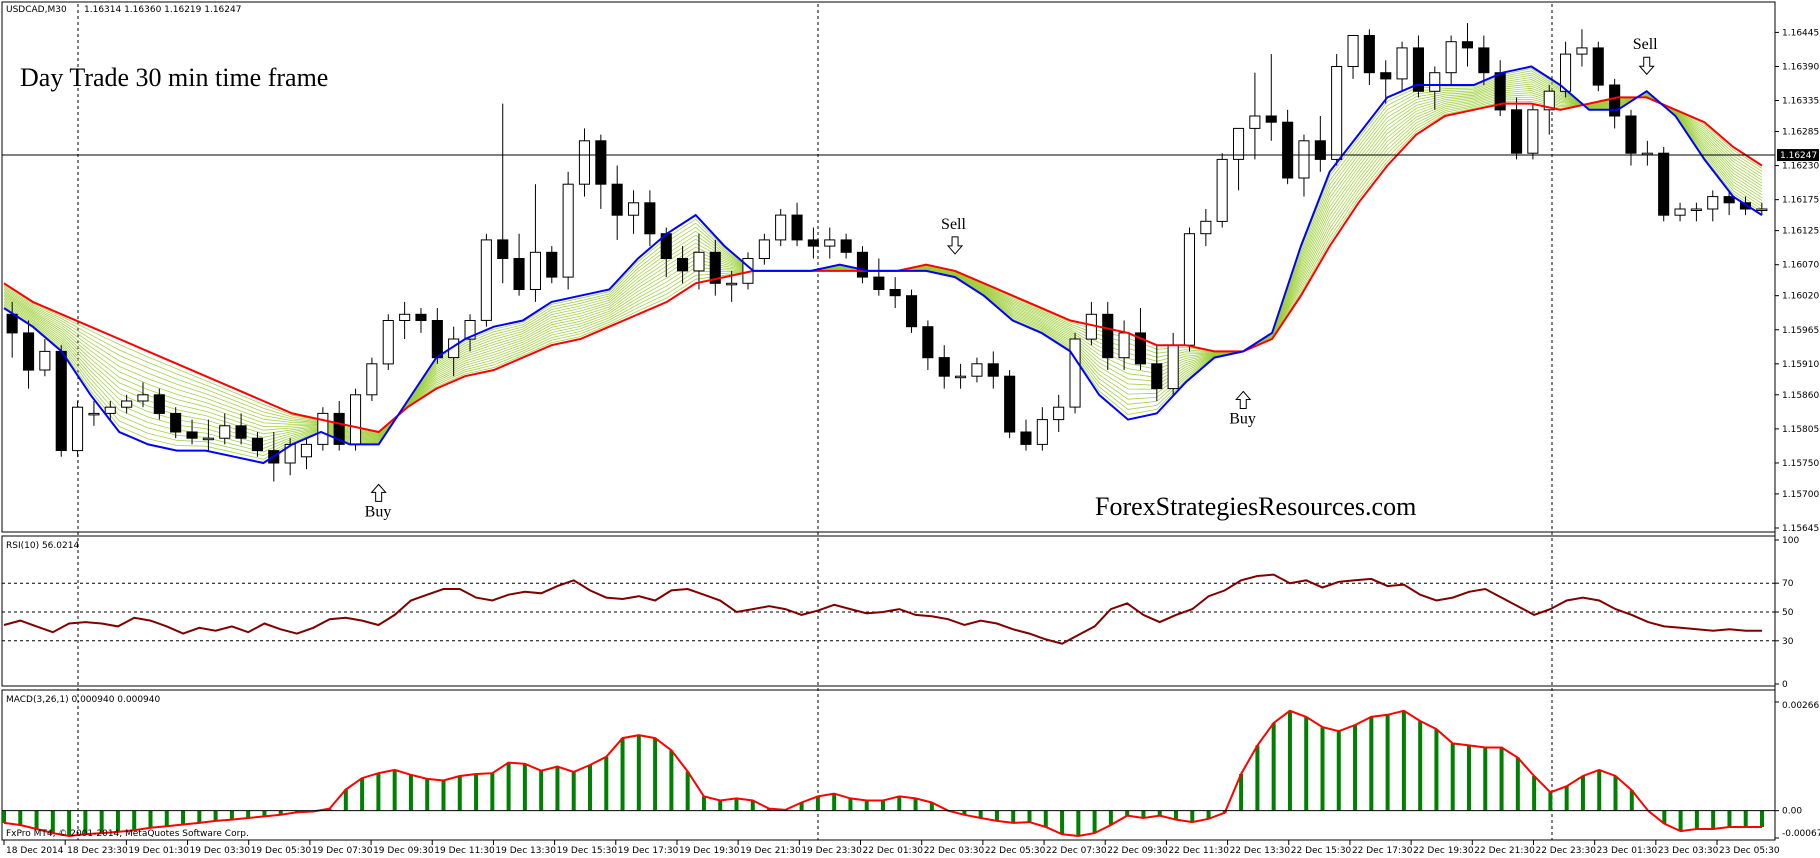 The height and width of the screenshot is (858, 1820). I want to click on ohlc-readout: 1.16314 1.16360 1.16219 1.16247, so click(162, 10).